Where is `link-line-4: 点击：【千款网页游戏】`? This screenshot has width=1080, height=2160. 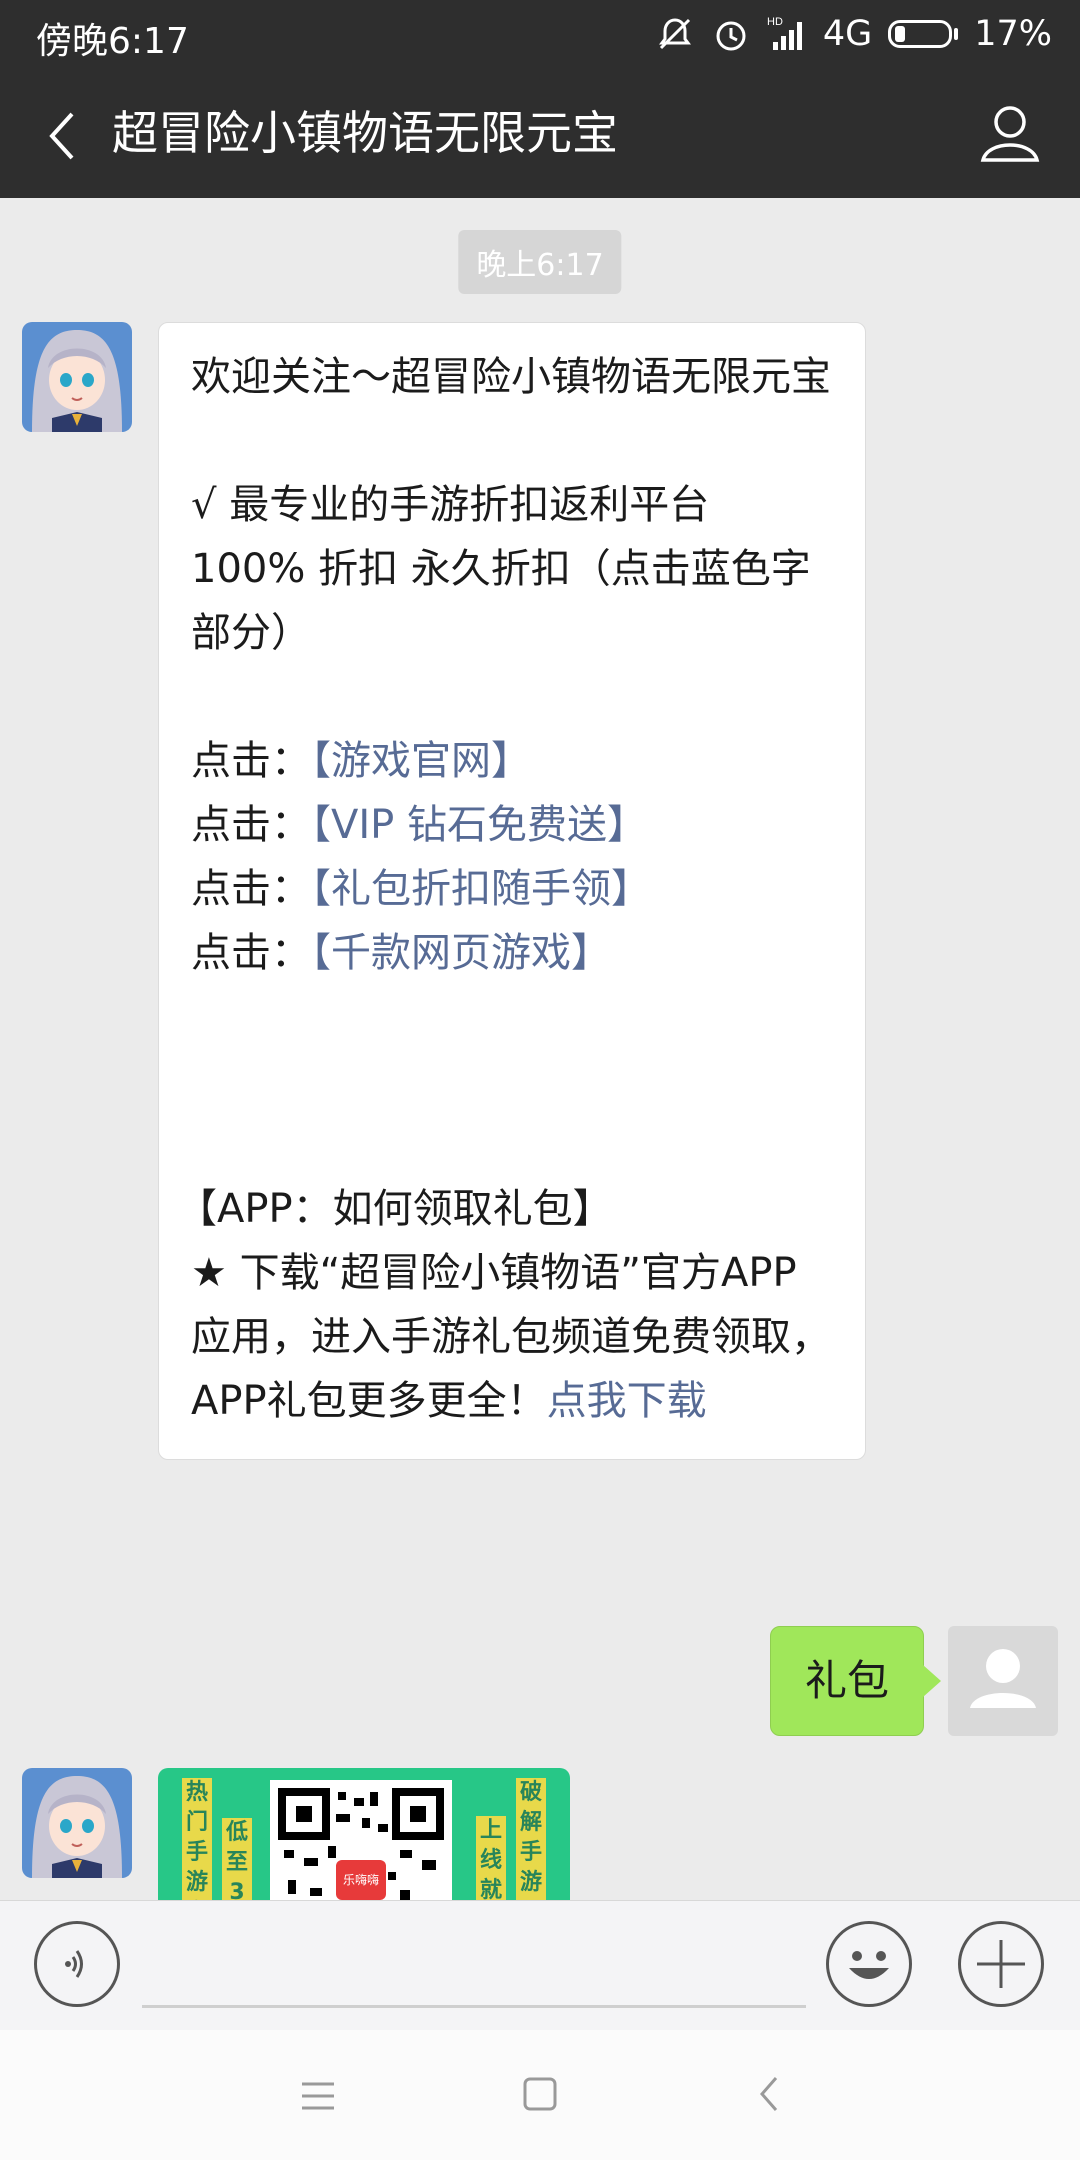
link-line-4: 点击：【千款网页游戏】 is located at coordinates (513, 953).